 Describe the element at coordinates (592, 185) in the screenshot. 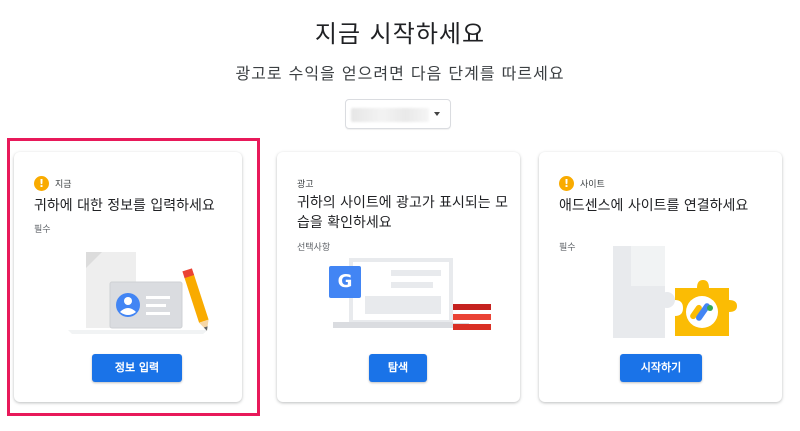

I see `card-tag: 사이트` at that location.